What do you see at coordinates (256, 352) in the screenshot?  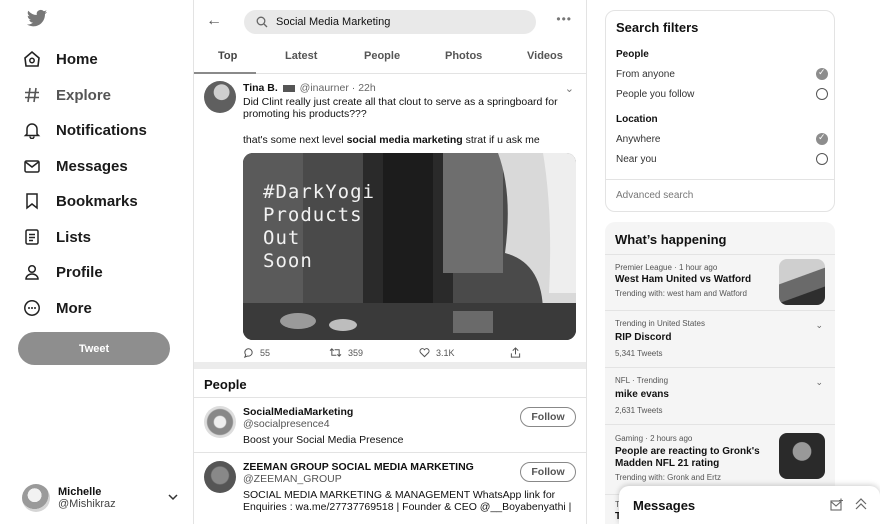 I see `reply-button: 55` at bounding box center [256, 352].